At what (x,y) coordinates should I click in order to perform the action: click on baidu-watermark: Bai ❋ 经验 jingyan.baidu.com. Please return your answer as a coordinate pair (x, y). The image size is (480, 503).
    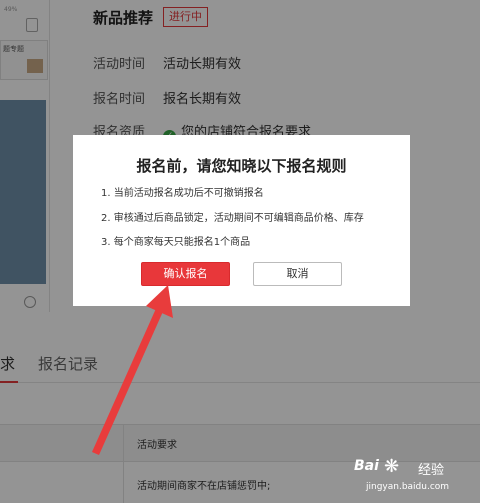
    Looking at the image, I should click on (413, 477).